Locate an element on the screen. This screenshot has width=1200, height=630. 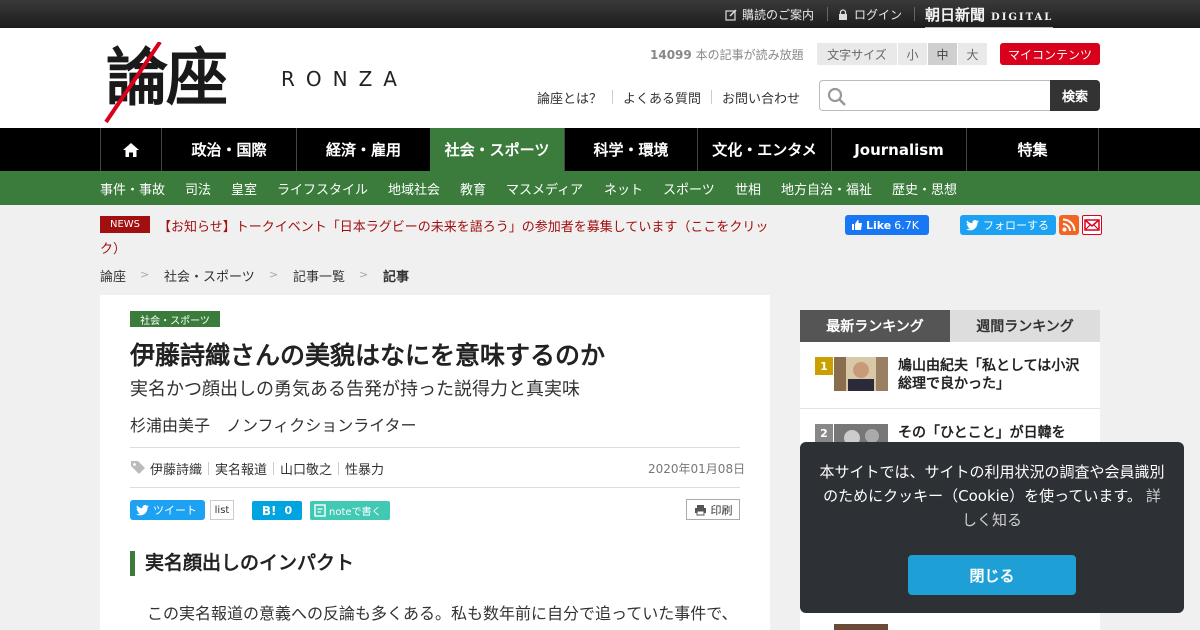
read-count-suffix: 本の記事が読み放題 is located at coordinates (749, 55).